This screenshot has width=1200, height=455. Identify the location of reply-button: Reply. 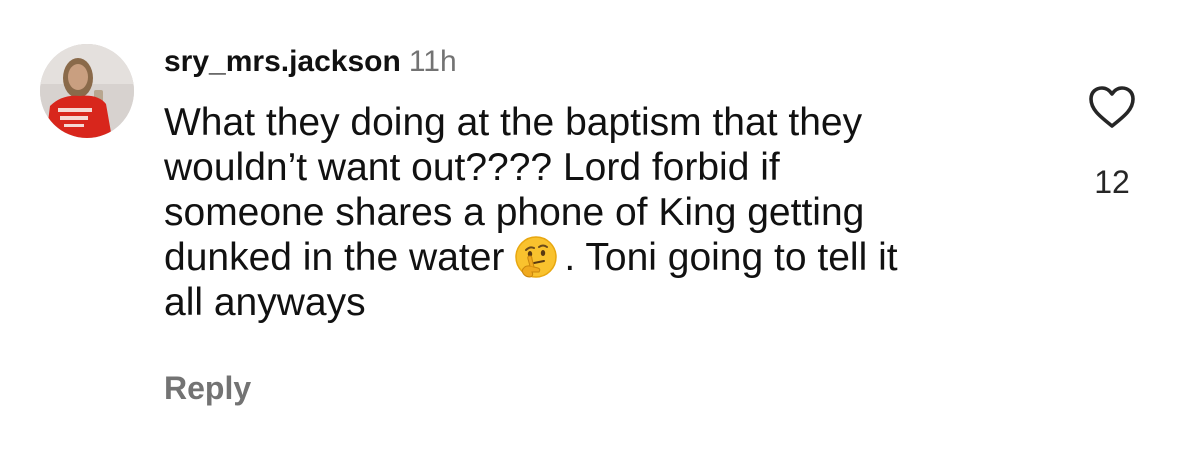
(207, 388).